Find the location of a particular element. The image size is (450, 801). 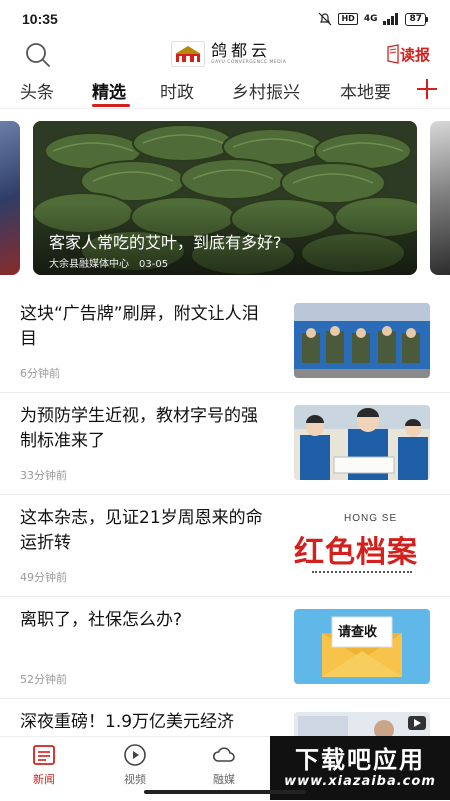

newspaper-icon is located at coordinates (393, 54).